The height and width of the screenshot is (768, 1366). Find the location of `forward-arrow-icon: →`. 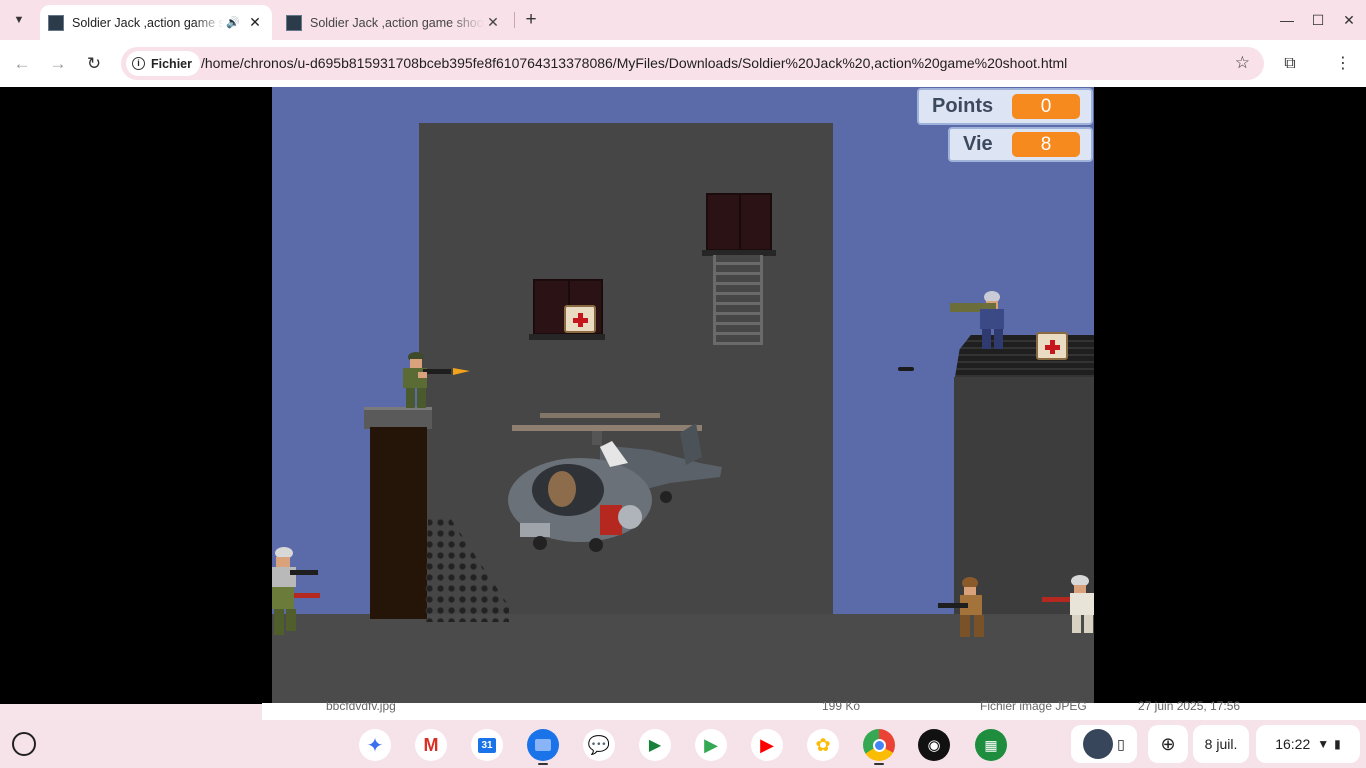

forward-arrow-icon: → is located at coordinates (58, 64).